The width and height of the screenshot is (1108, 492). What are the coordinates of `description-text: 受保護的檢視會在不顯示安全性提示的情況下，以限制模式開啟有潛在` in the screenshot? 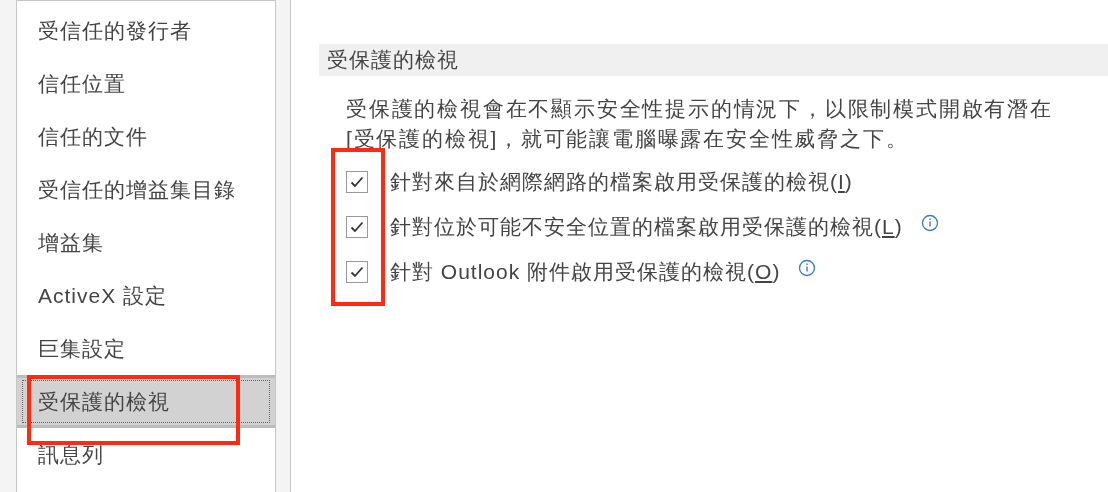 It's located at (700, 109).